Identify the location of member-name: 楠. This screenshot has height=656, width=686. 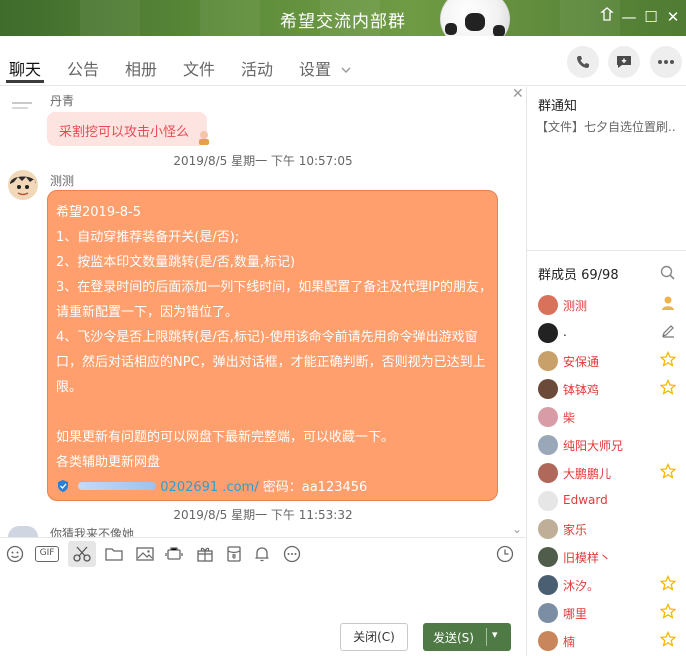
(569, 641).